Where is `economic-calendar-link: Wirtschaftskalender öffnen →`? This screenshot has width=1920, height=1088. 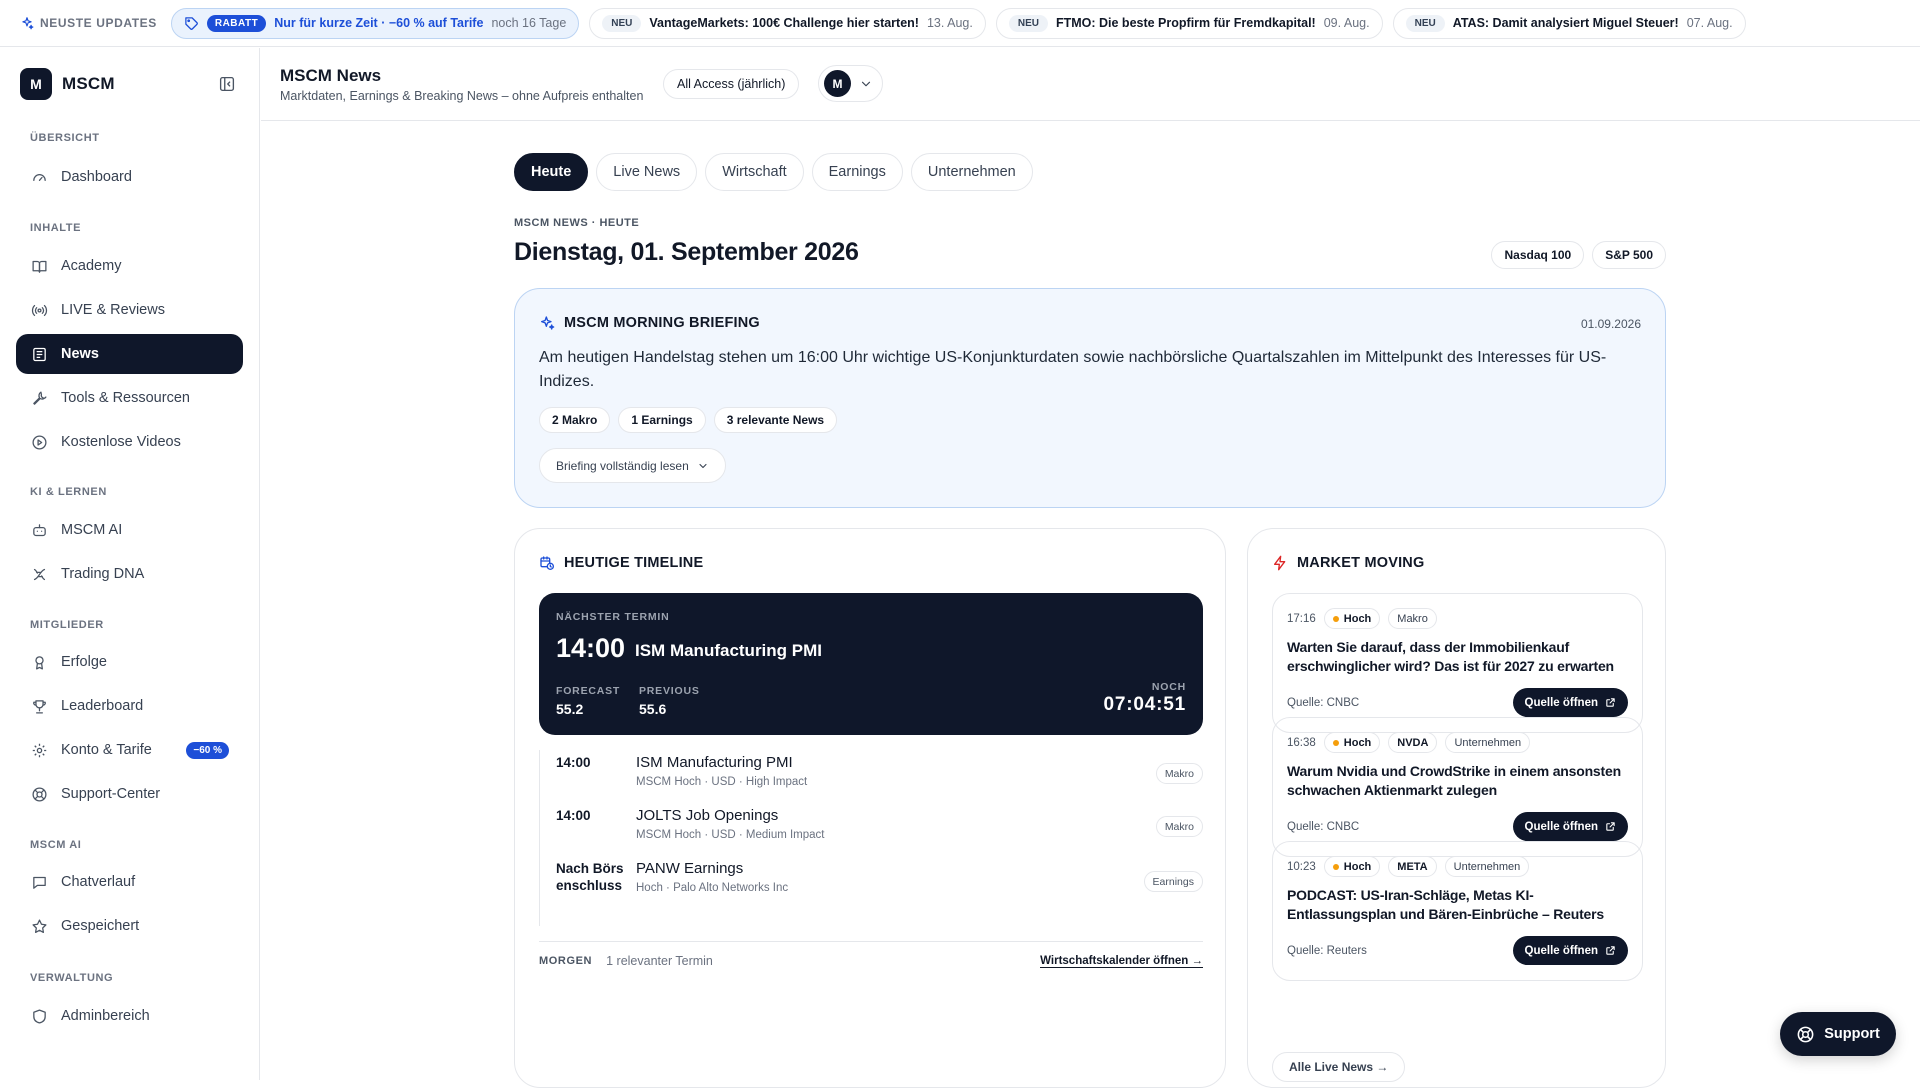
economic-calendar-link: Wirtschaftskalender öffnen → is located at coordinates (1121, 961).